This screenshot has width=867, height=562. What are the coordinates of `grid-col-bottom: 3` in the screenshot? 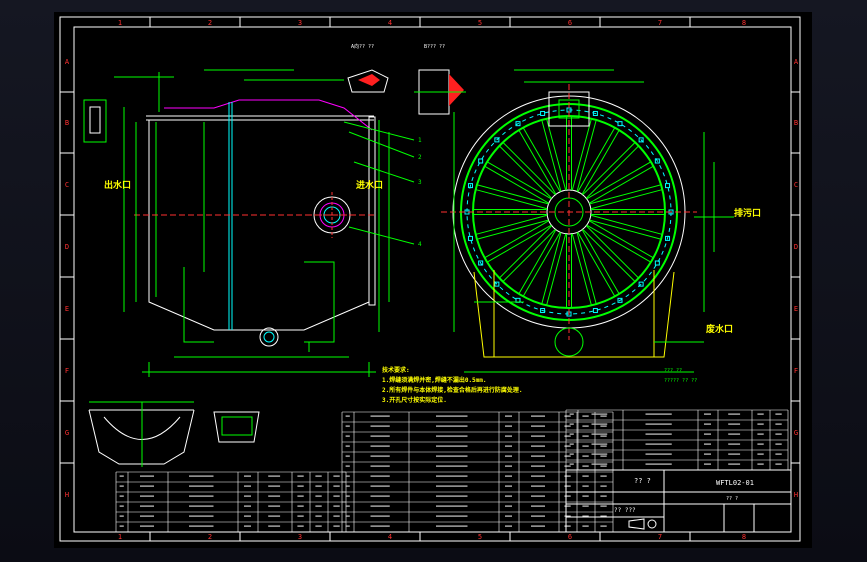 It's located at (300, 537).